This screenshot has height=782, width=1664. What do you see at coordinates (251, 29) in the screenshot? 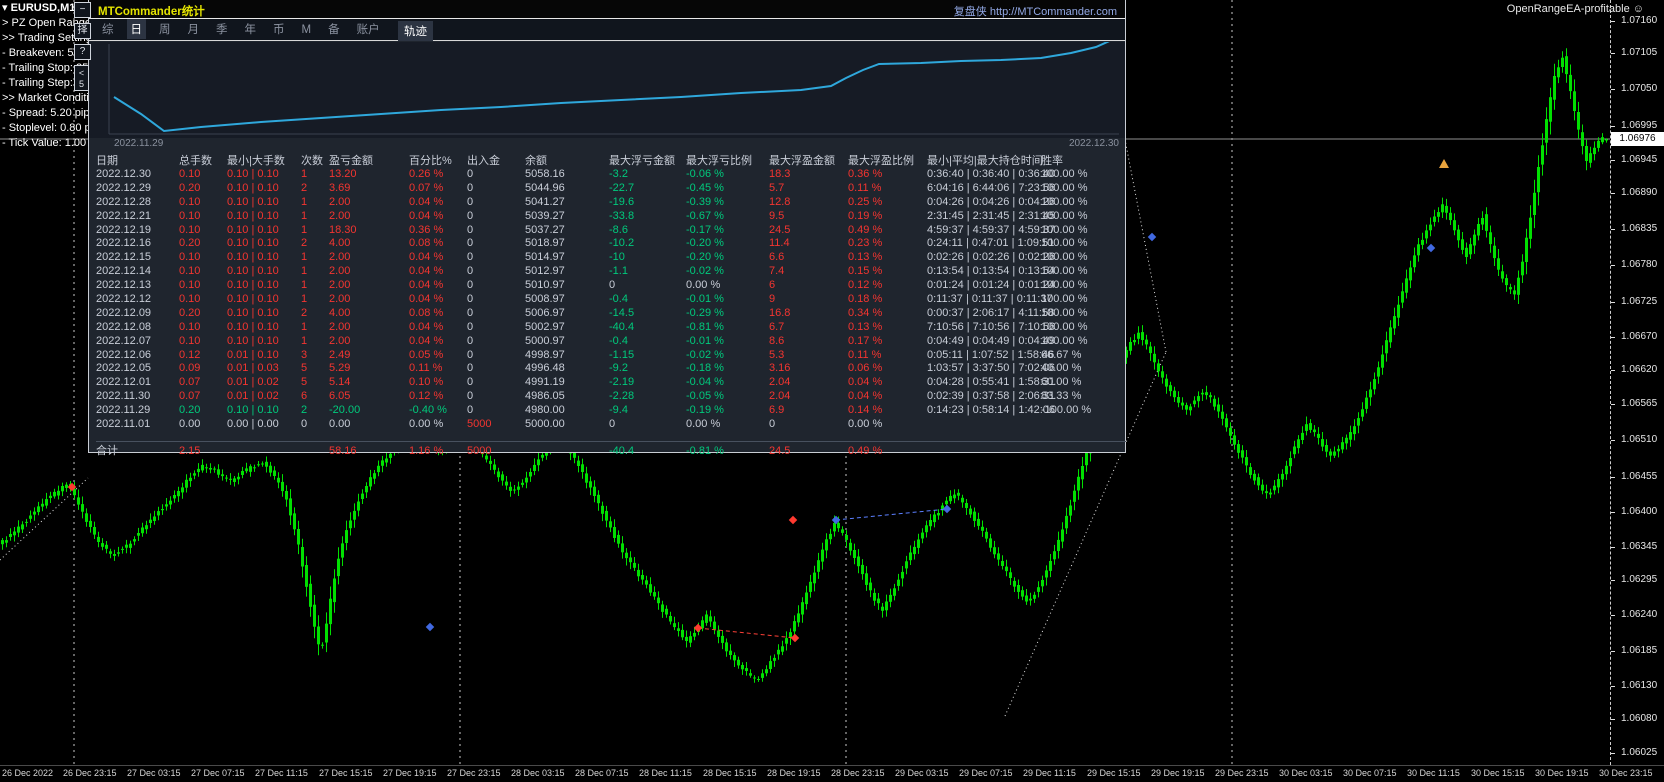
I see `menu-item-年: 年` at bounding box center [251, 29].